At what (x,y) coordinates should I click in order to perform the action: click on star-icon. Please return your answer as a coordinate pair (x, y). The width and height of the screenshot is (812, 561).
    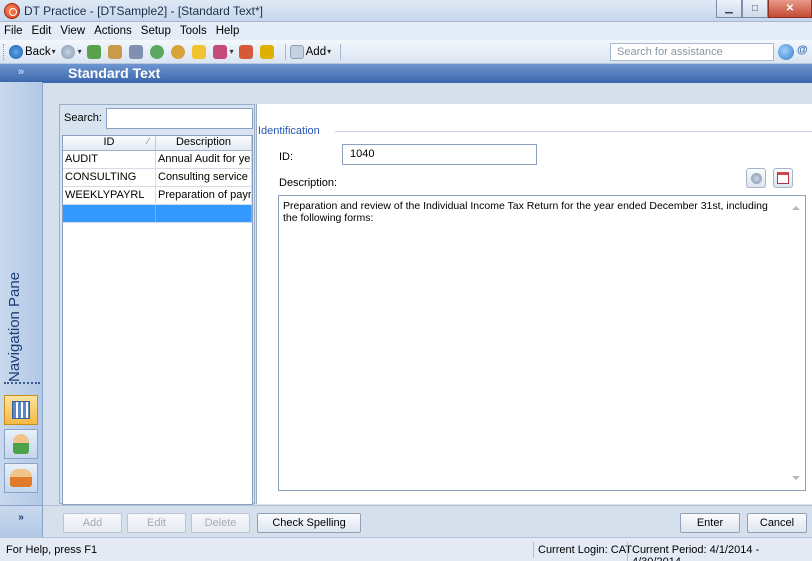
    Looking at the image, I should click on (198, 51).